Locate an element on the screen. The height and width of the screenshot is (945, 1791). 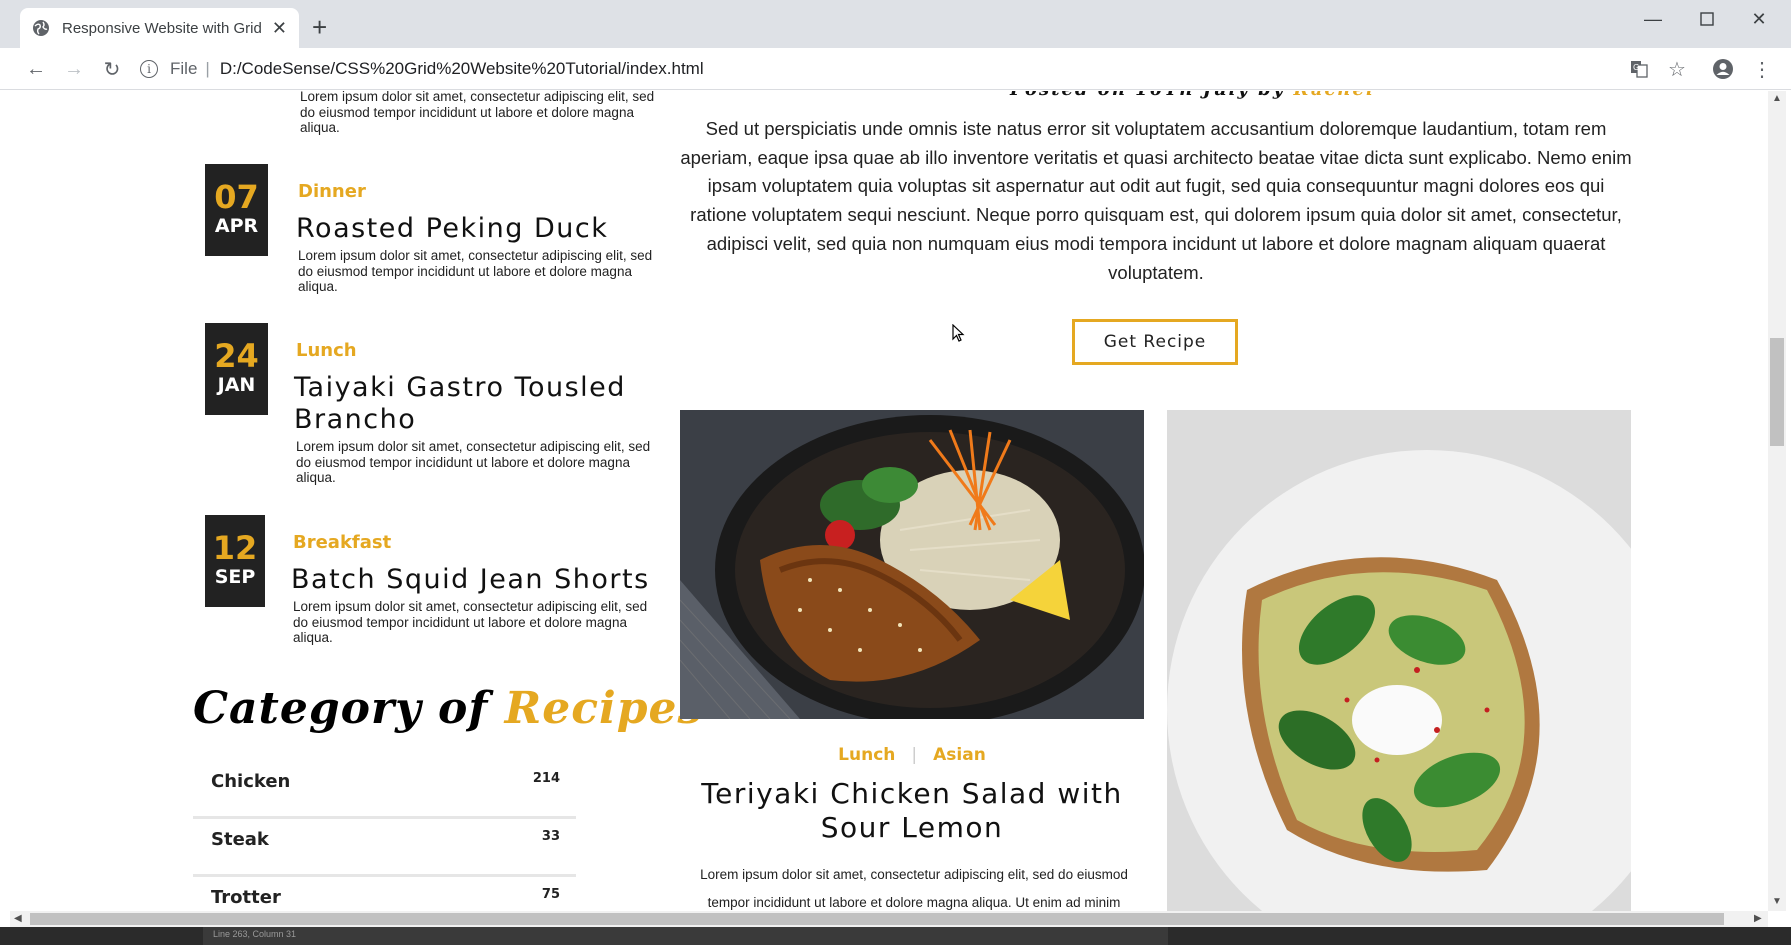
horizontal-scrollbar: ◀ ▶ is located at coordinates (889, 919).